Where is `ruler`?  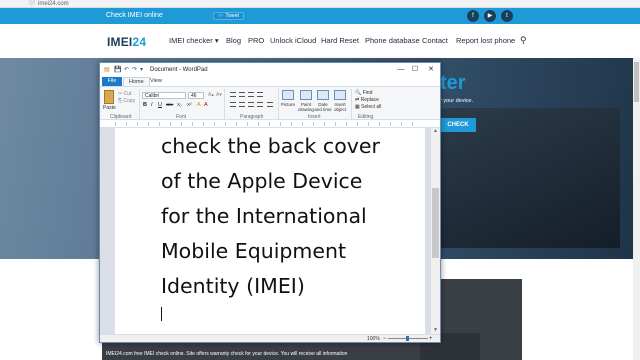 ruler is located at coordinates (270, 124).